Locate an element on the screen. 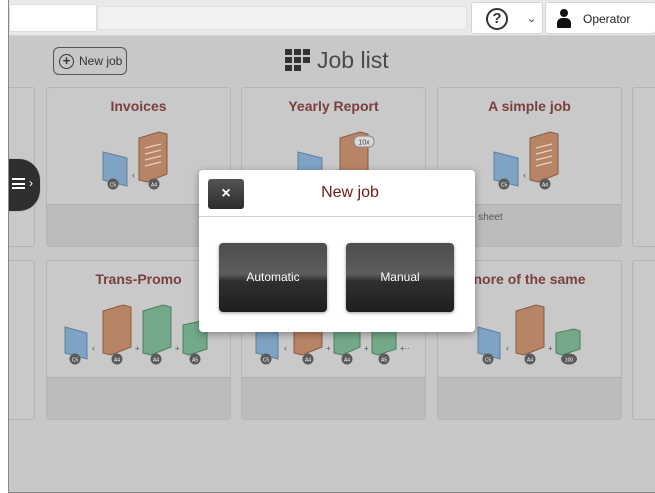 The width and height of the screenshot is (655, 493). plus-circle-icon: + is located at coordinates (66, 61).